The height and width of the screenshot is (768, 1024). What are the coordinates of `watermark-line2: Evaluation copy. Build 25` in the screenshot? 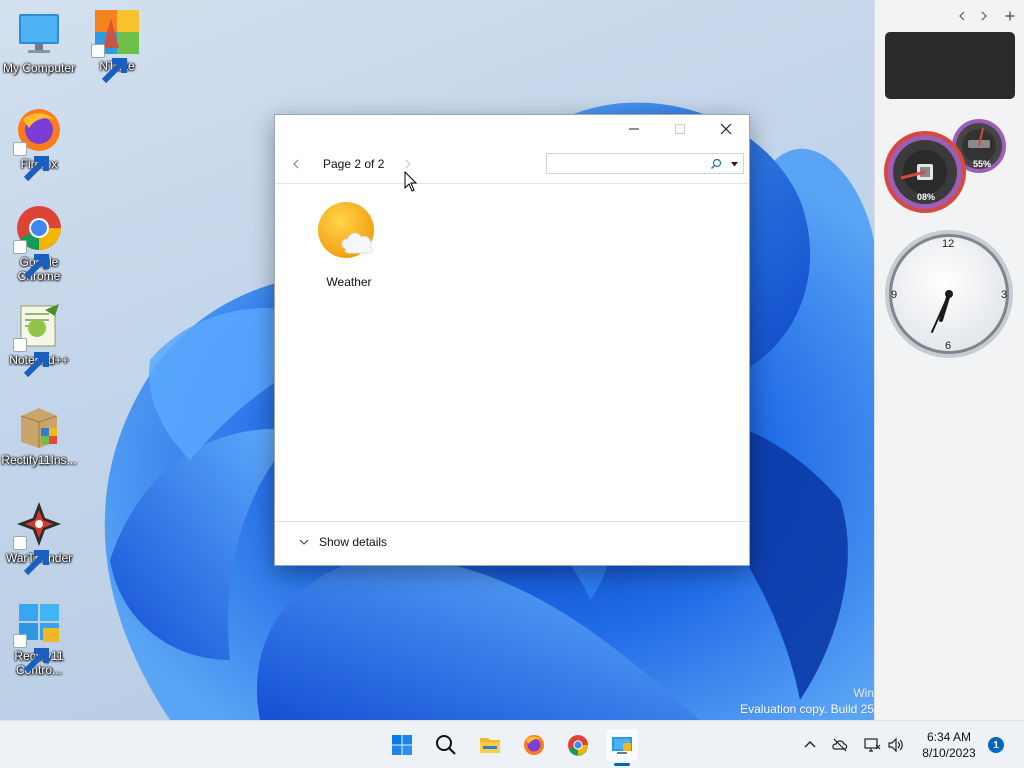 It's located at (807, 709).